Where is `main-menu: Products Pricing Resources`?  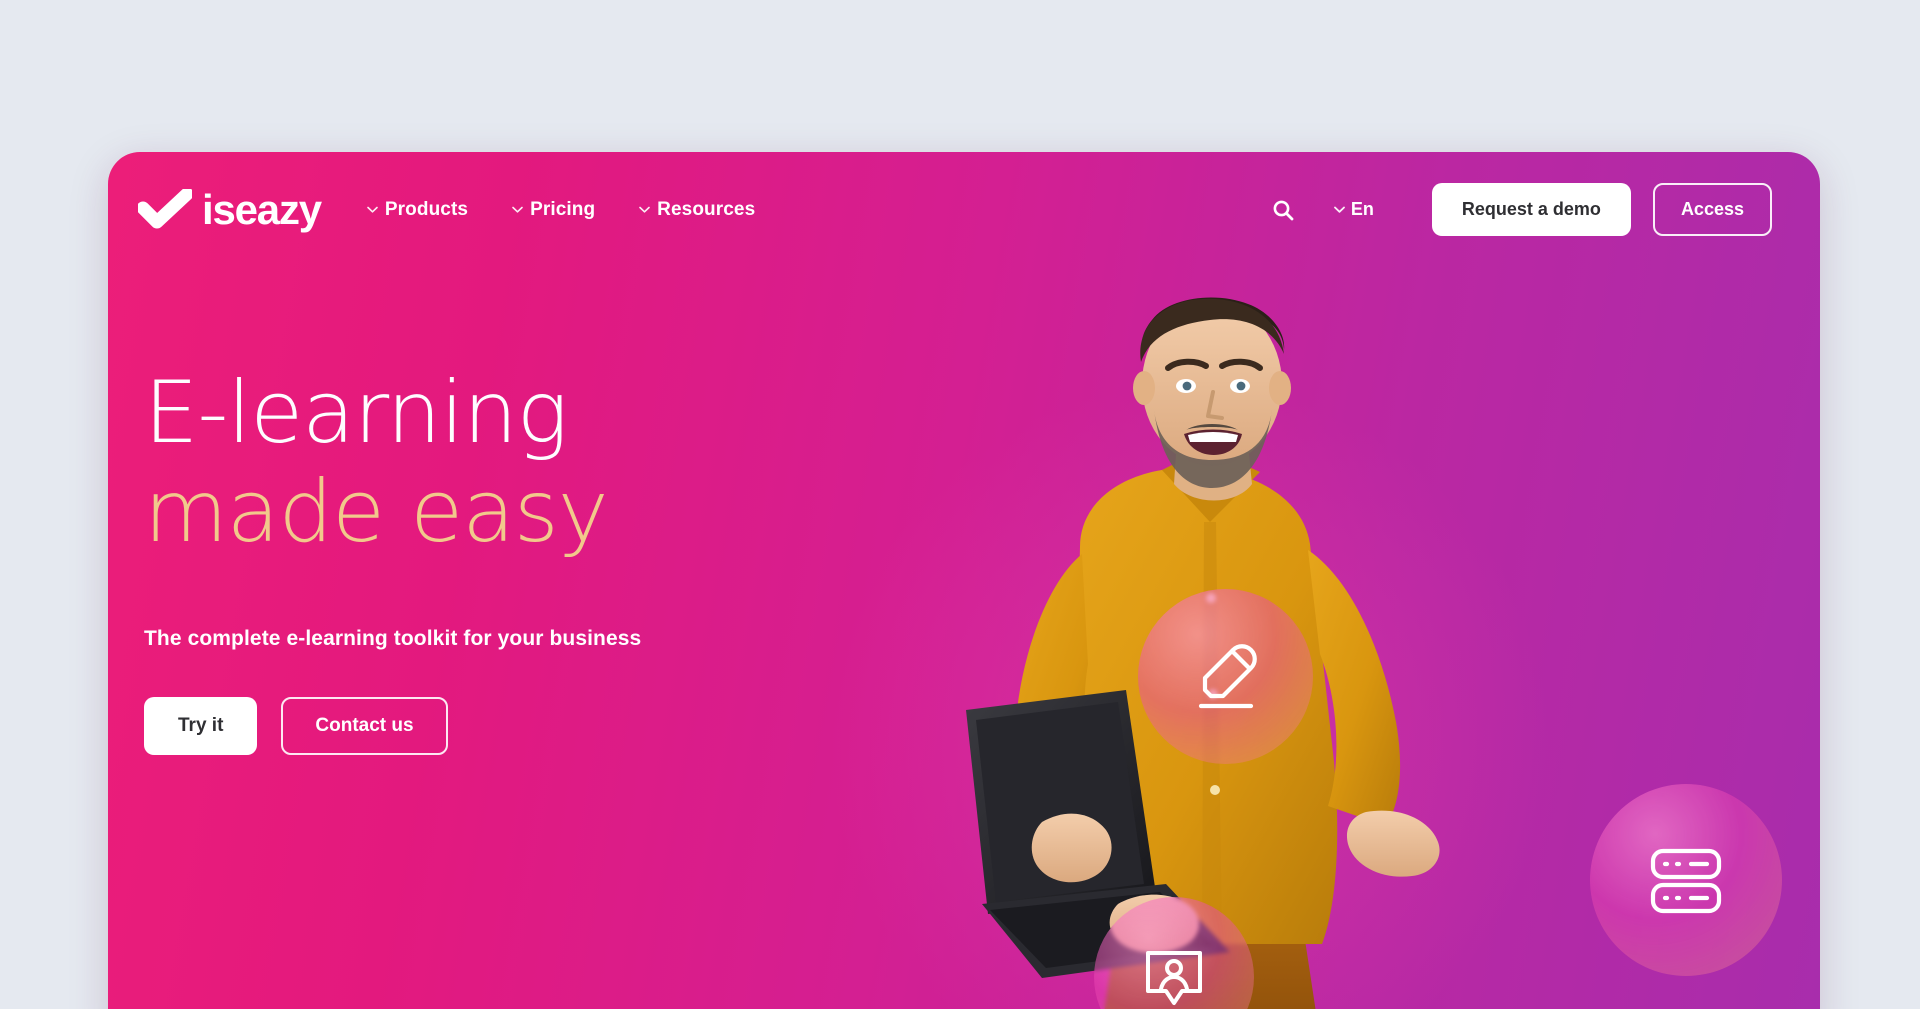
main-menu: Products Pricing Resources is located at coordinates (561, 210).